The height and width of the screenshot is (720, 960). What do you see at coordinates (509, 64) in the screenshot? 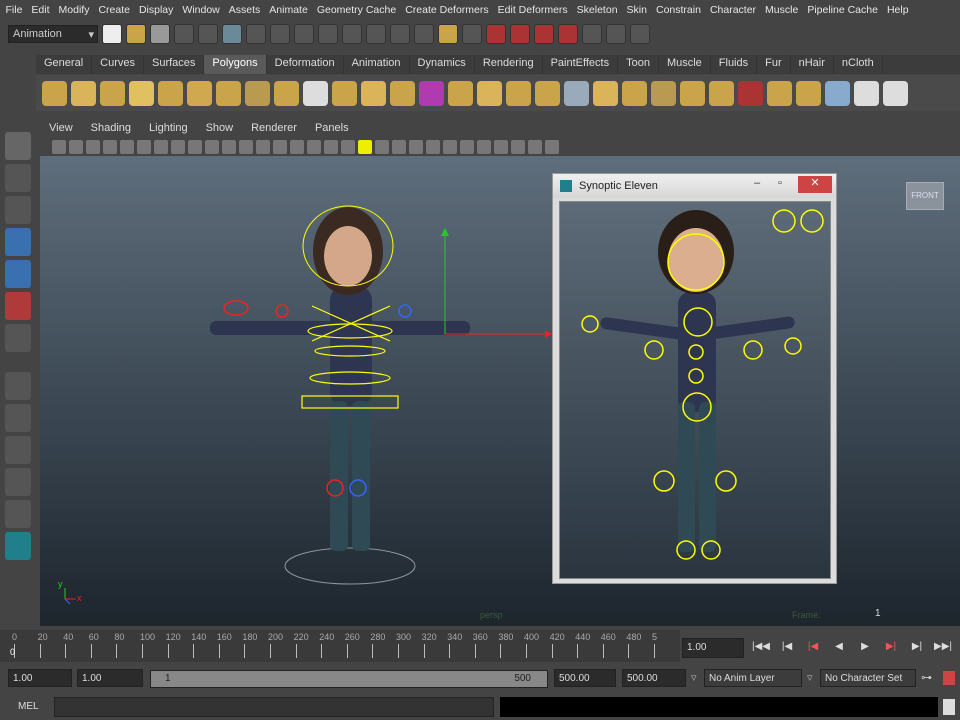
I see `tab-rendering: Rendering` at bounding box center [509, 64].